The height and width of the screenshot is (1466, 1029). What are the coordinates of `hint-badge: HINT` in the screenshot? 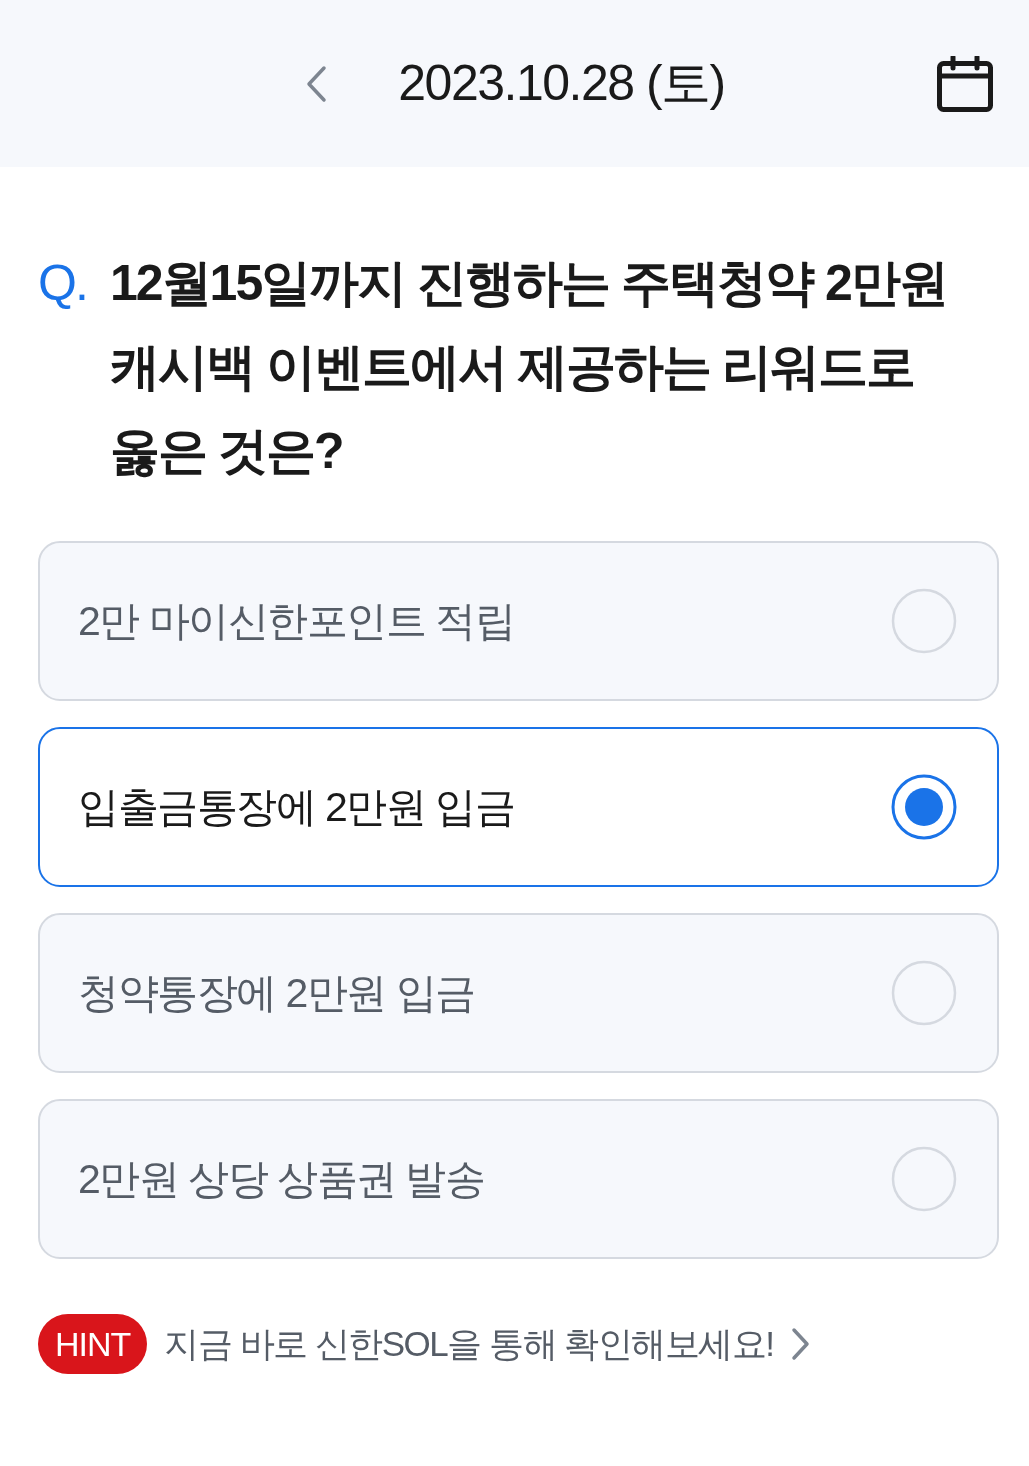 It's located at (93, 1344).